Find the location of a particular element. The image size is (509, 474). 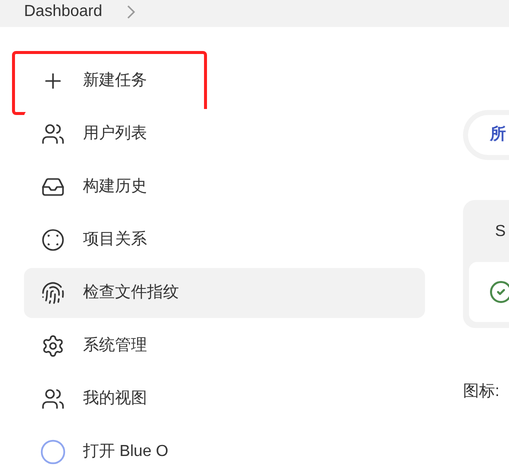

inbox-icon is located at coordinates (53, 187).